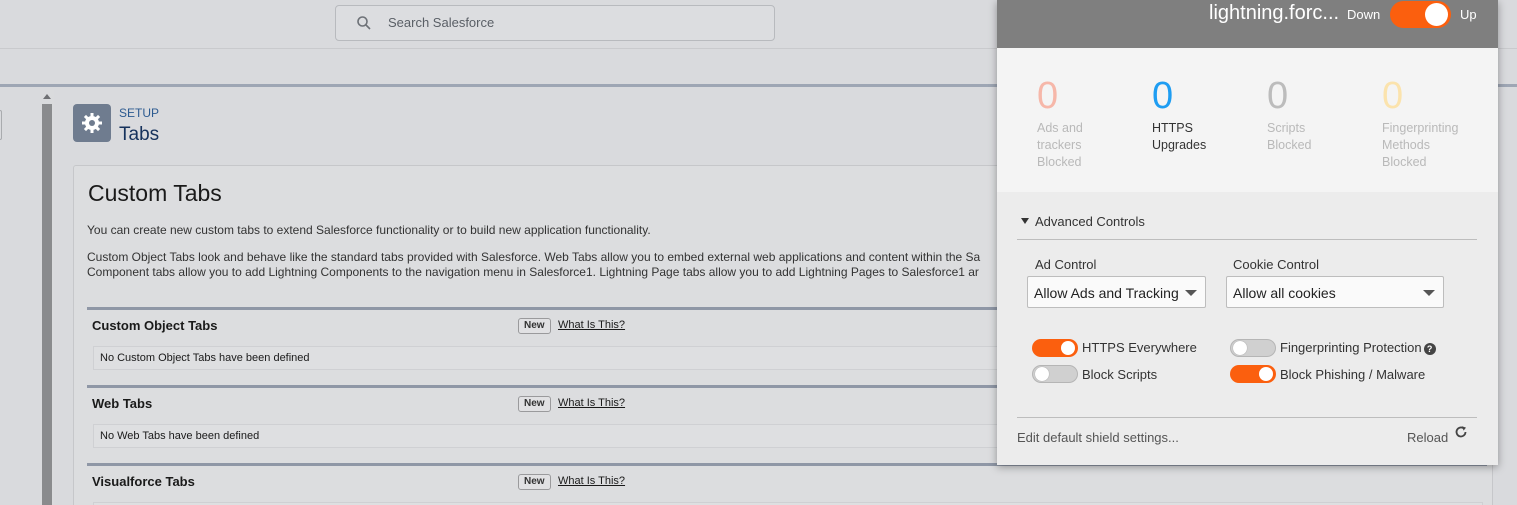  What do you see at coordinates (47, 304) in the screenshot?
I see `scrollbar-thumb` at bounding box center [47, 304].